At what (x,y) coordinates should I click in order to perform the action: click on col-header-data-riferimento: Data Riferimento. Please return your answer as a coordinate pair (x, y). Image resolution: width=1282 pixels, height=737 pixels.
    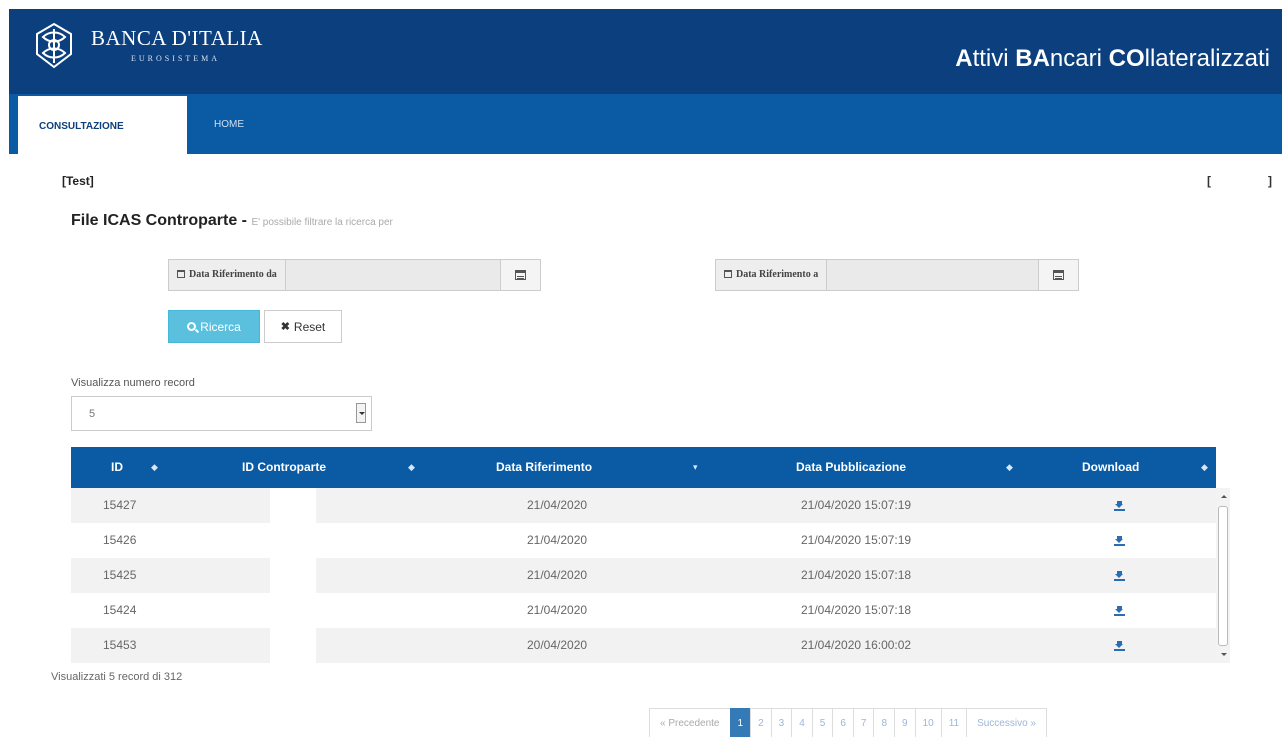
    Looking at the image, I should click on (544, 467).